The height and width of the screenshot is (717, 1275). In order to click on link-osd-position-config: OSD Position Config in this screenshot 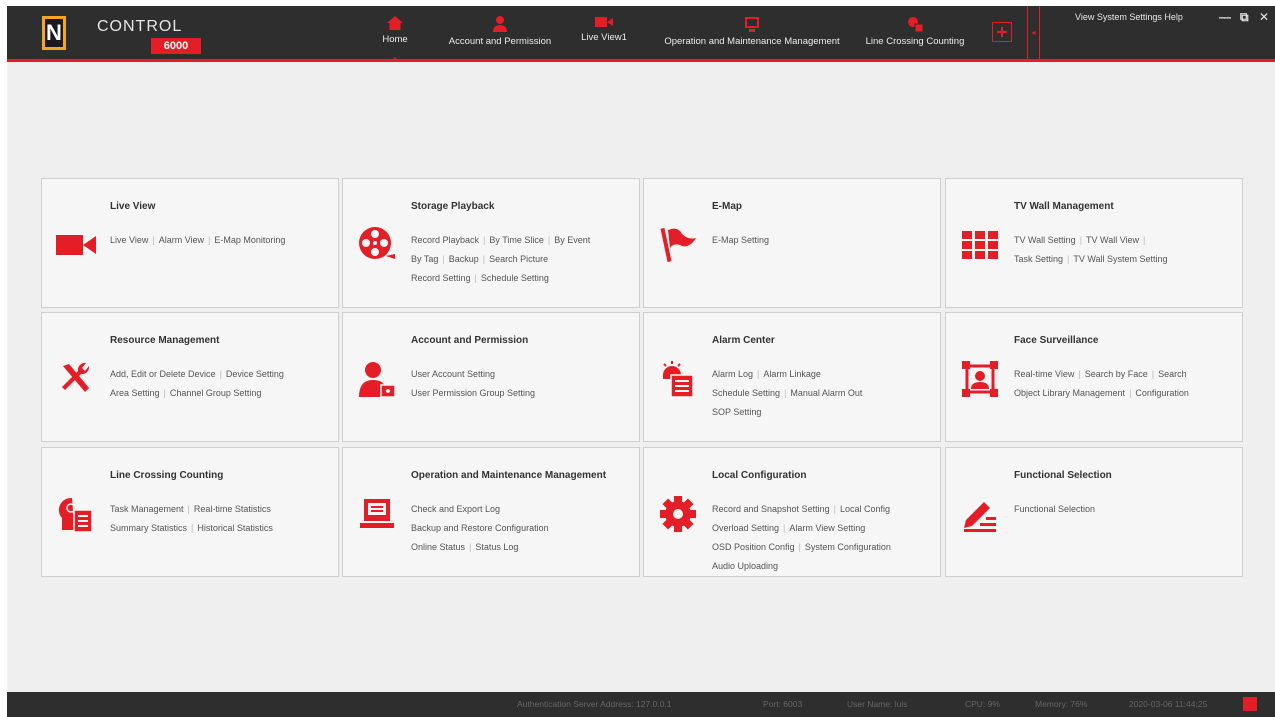, I will do `click(753, 547)`.